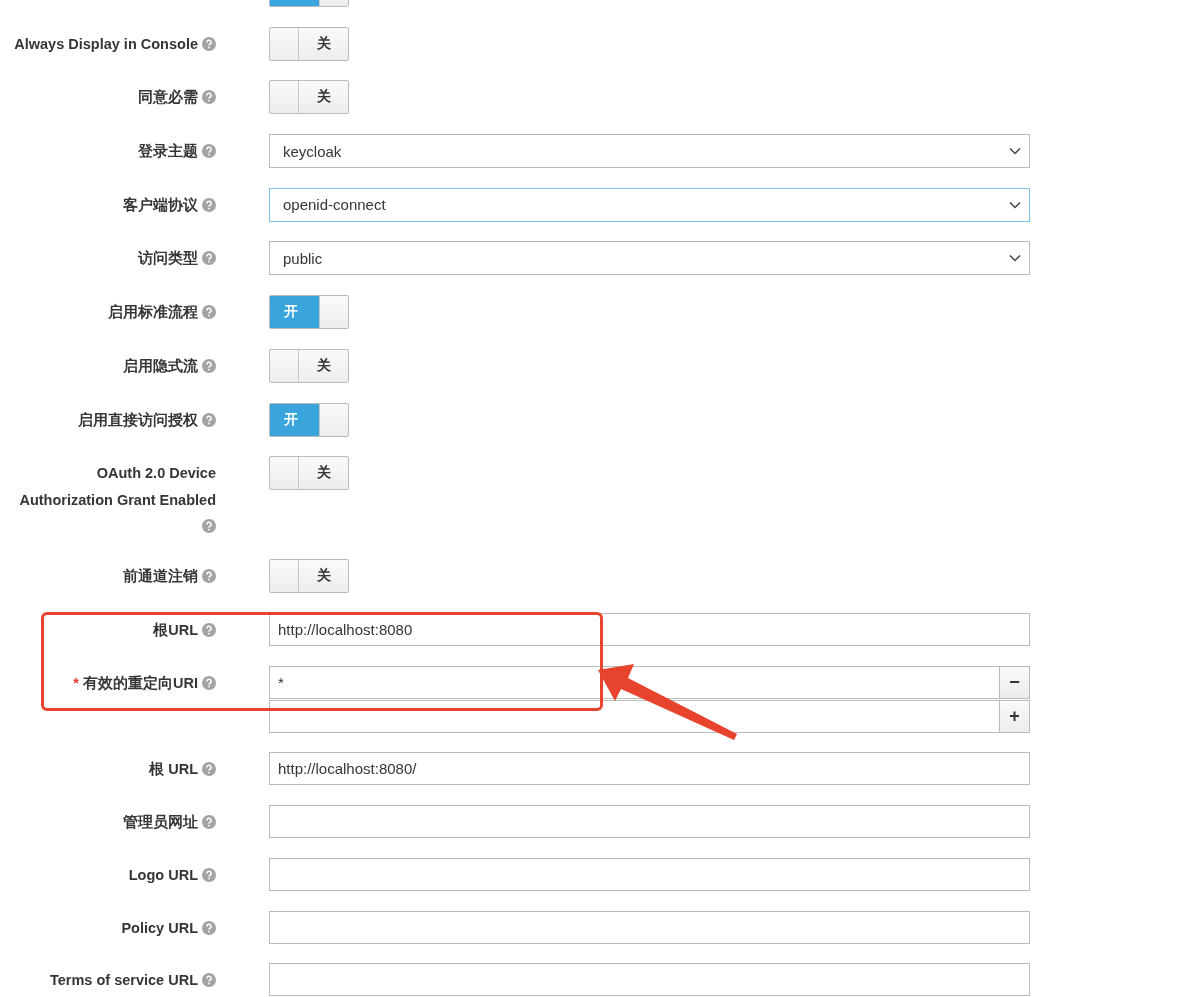 This screenshot has height=997, width=1200. What do you see at coordinates (168, 98) in the screenshot?
I see `field-label: 同意必需` at bounding box center [168, 98].